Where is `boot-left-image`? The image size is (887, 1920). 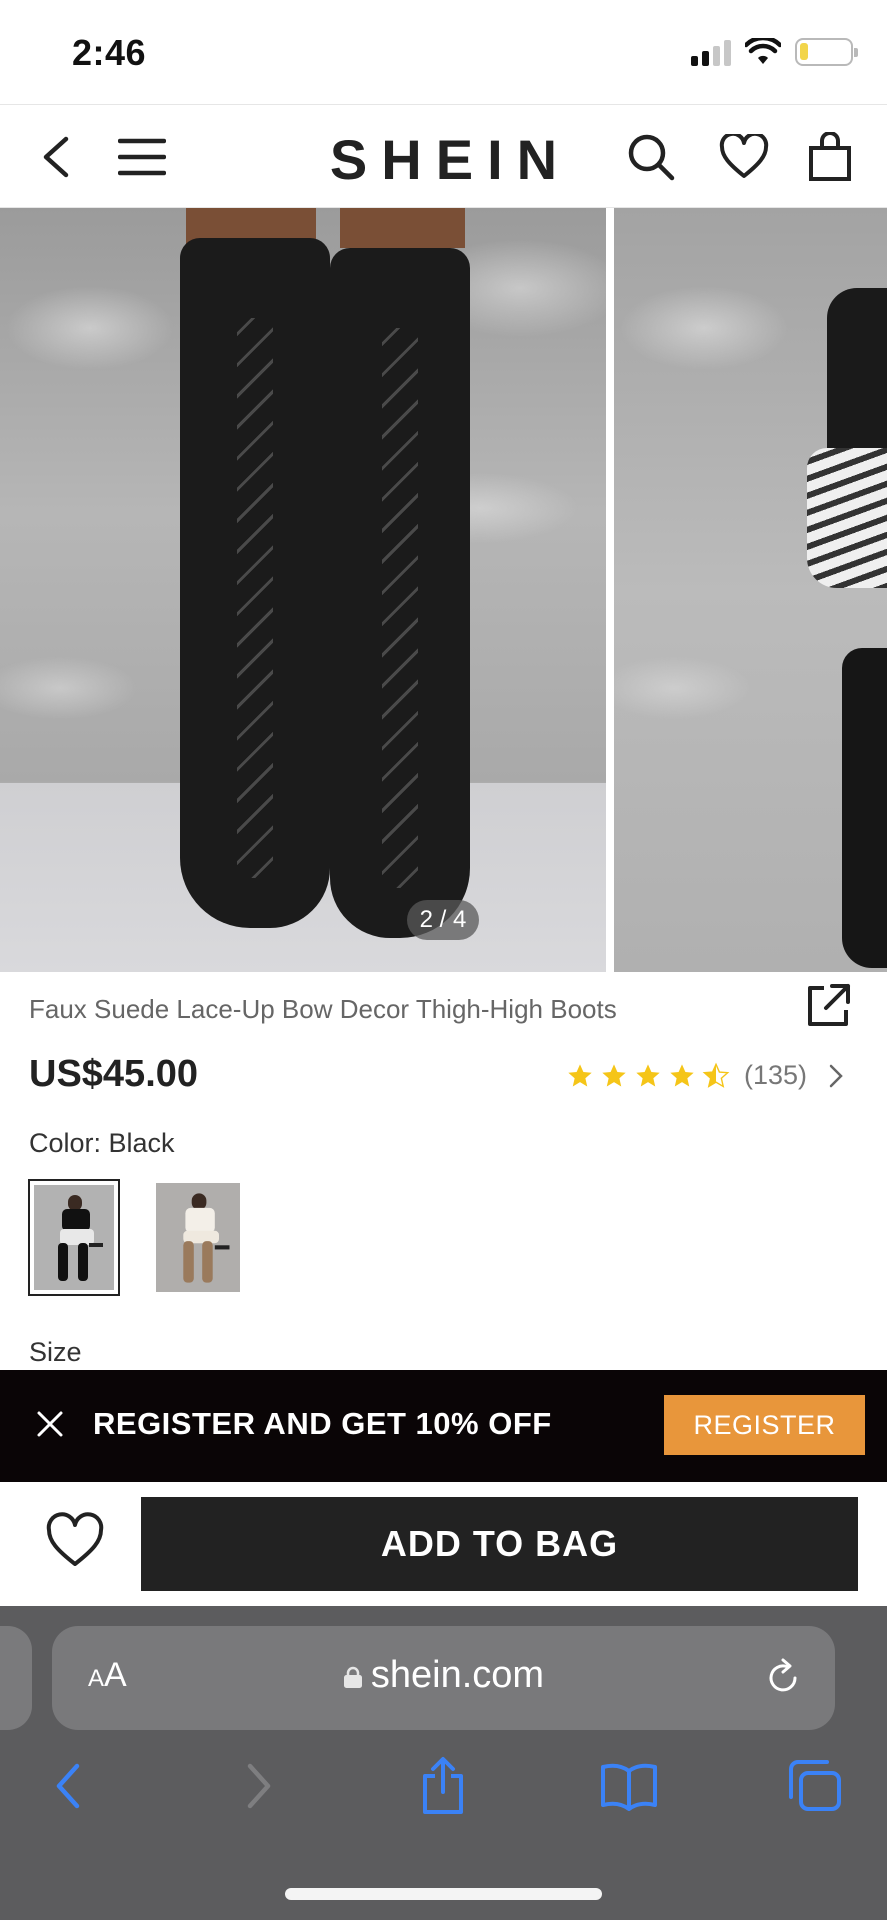 boot-left-image is located at coordinates (255, 583).